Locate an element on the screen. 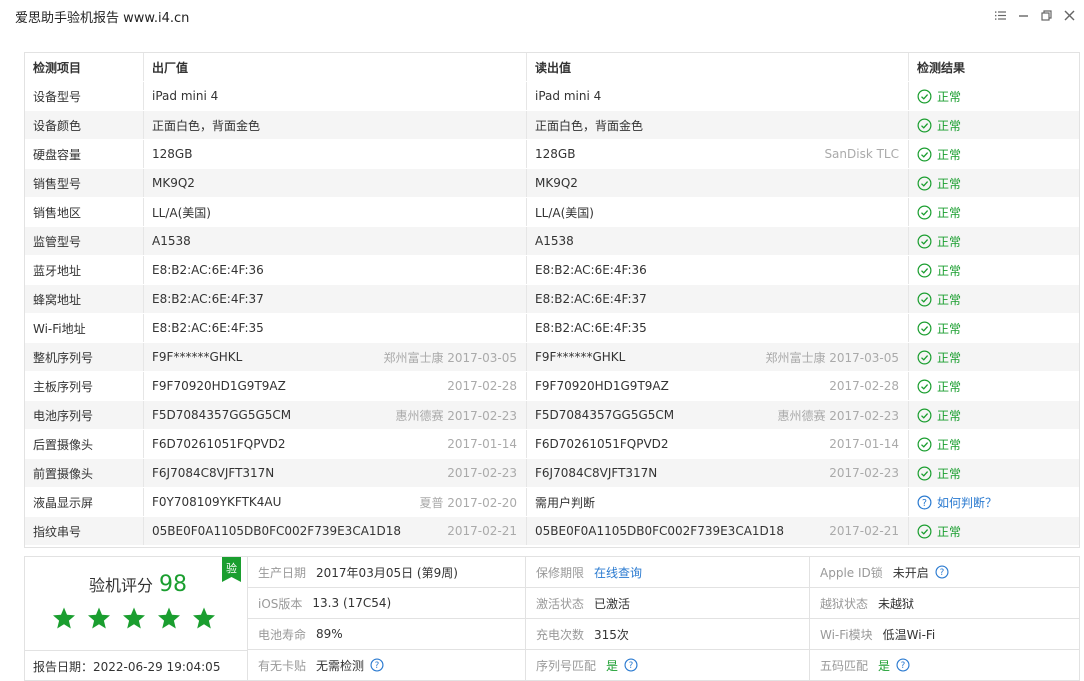  factory-value-cell: LL/A(美国) is located at coordinates (335, 212).